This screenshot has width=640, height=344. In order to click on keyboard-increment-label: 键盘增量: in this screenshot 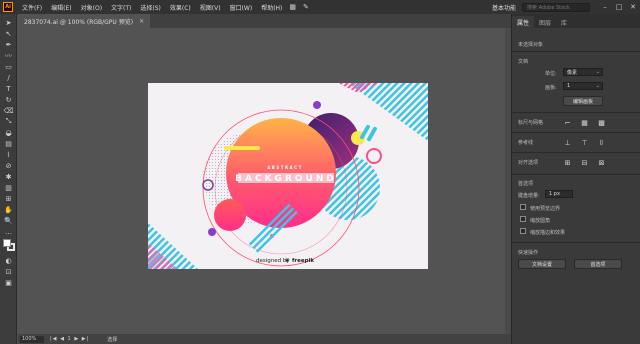, I will do `click(529, 196)`.